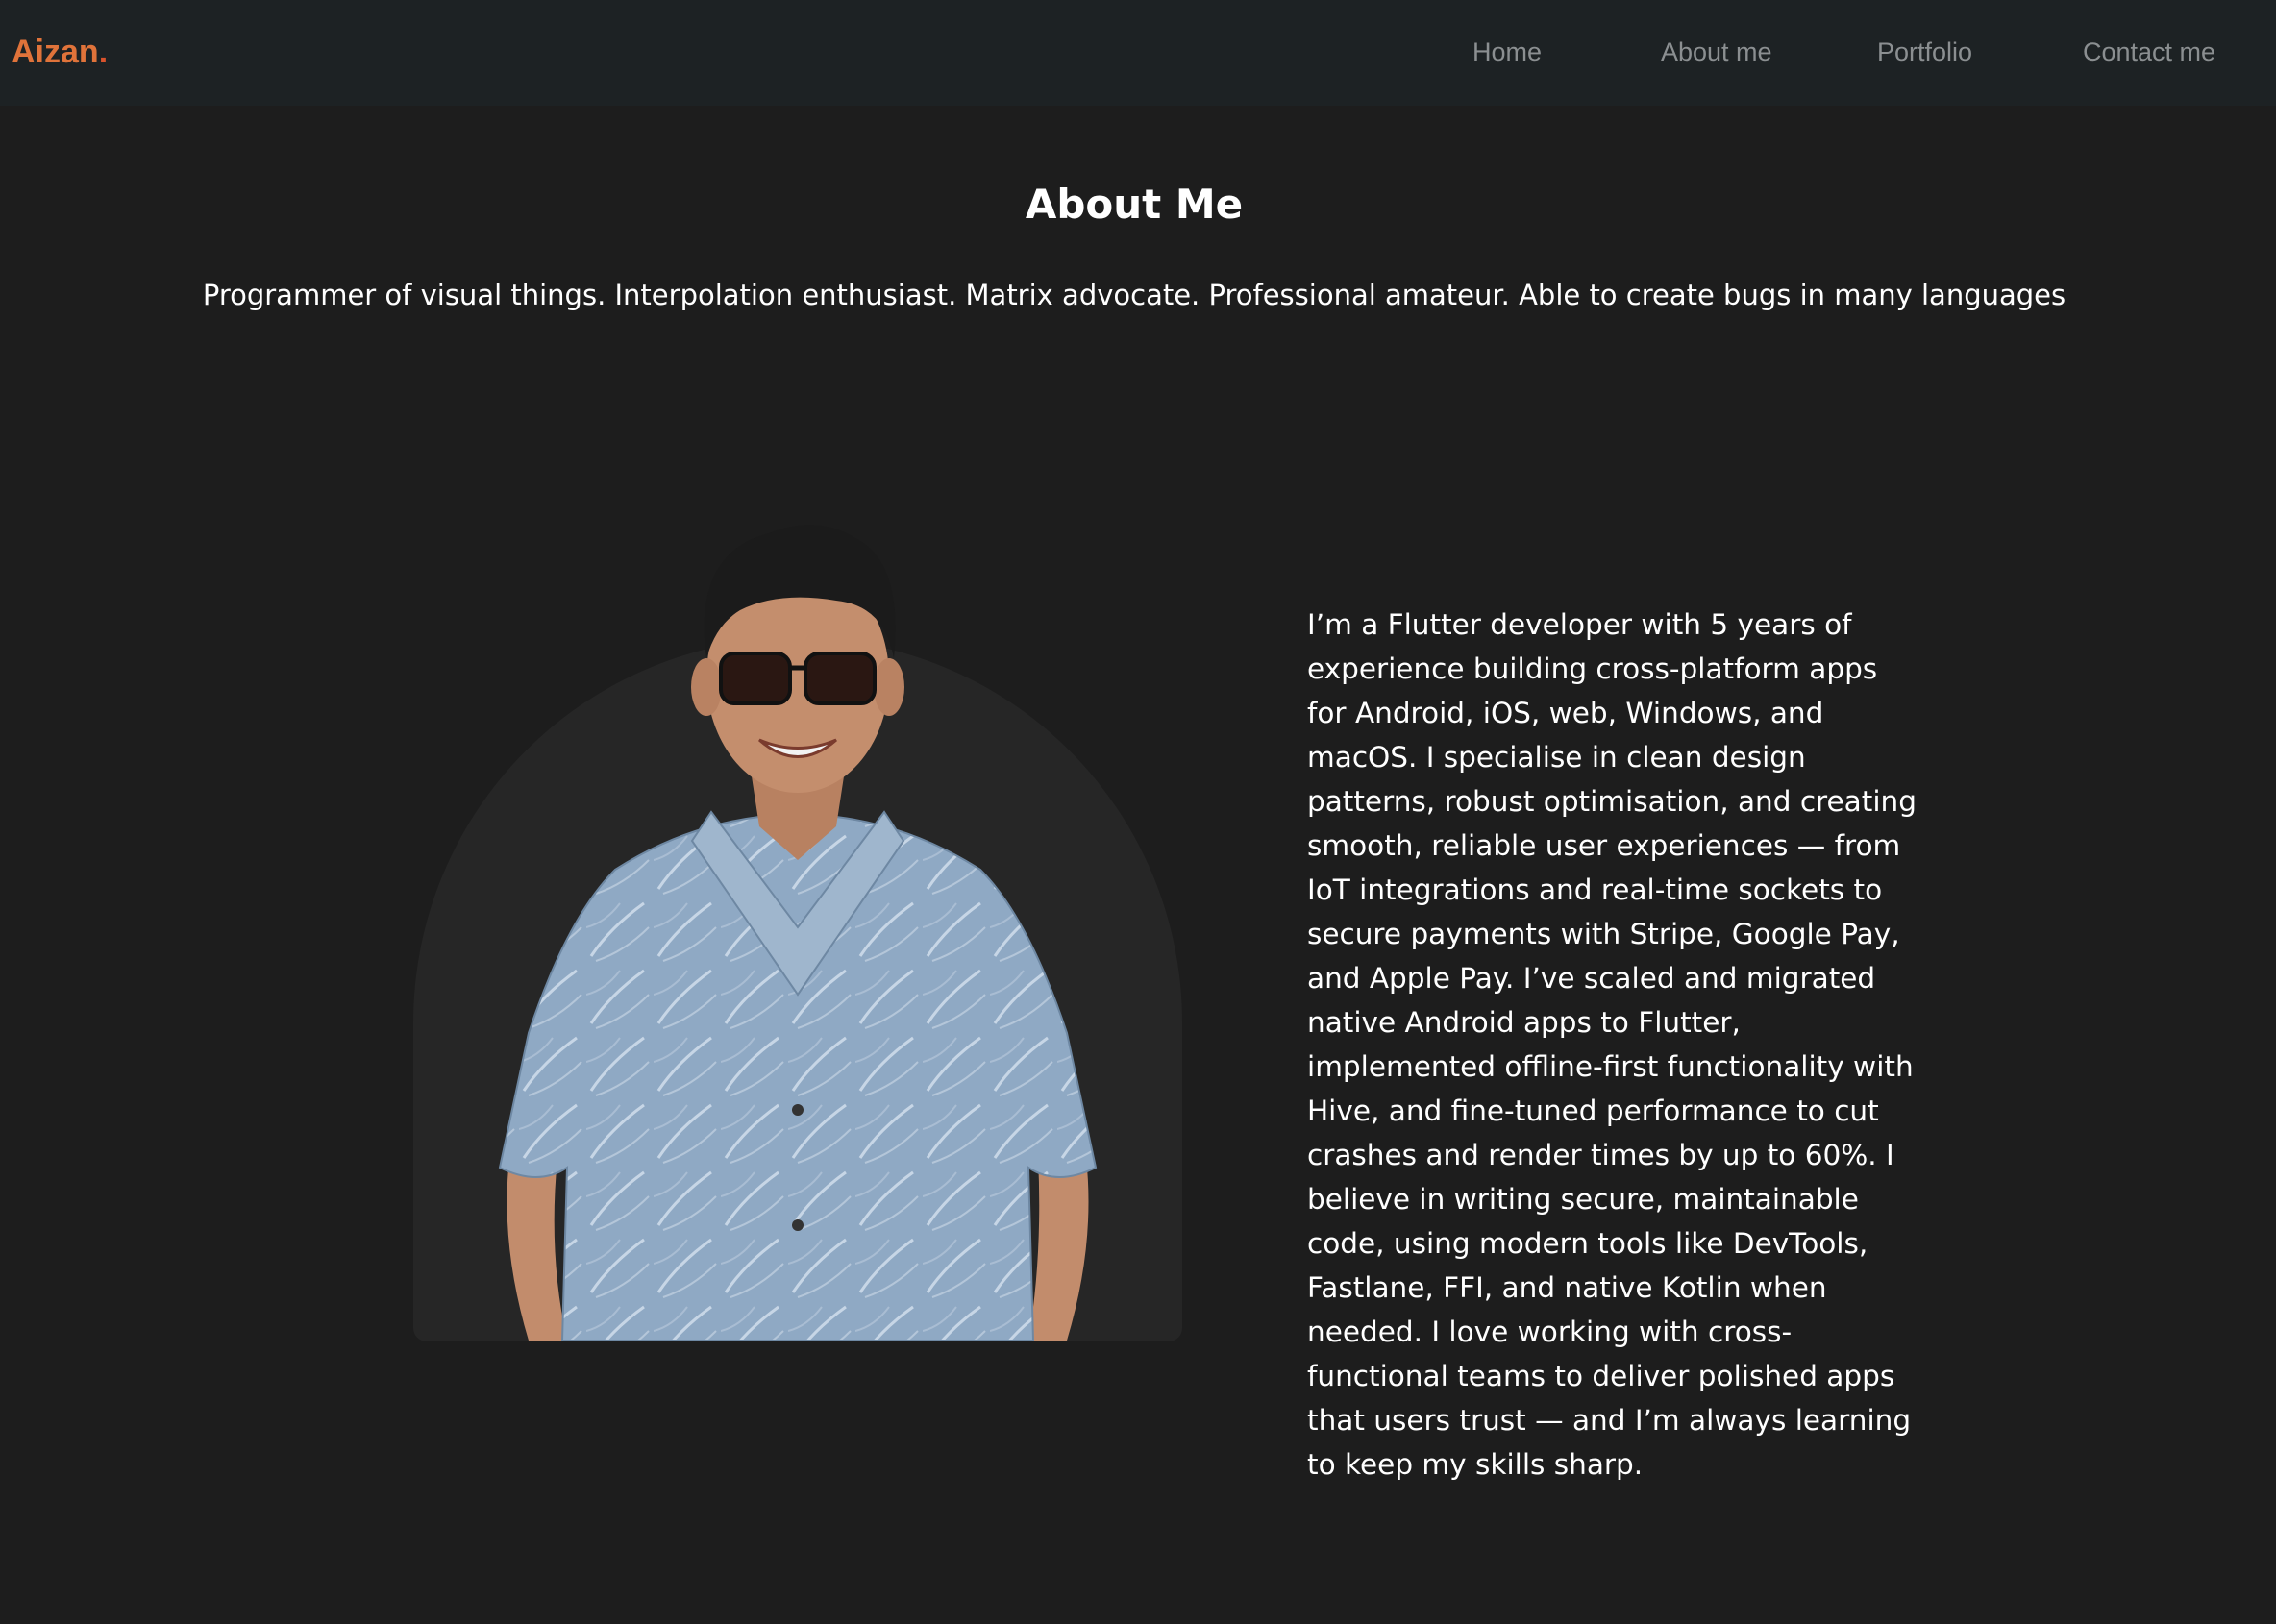  What do you see at coordinates (2149, 52) in the screenshot?
I see `nav-link-contact: Contact me` at bounding box center [2149, 52].